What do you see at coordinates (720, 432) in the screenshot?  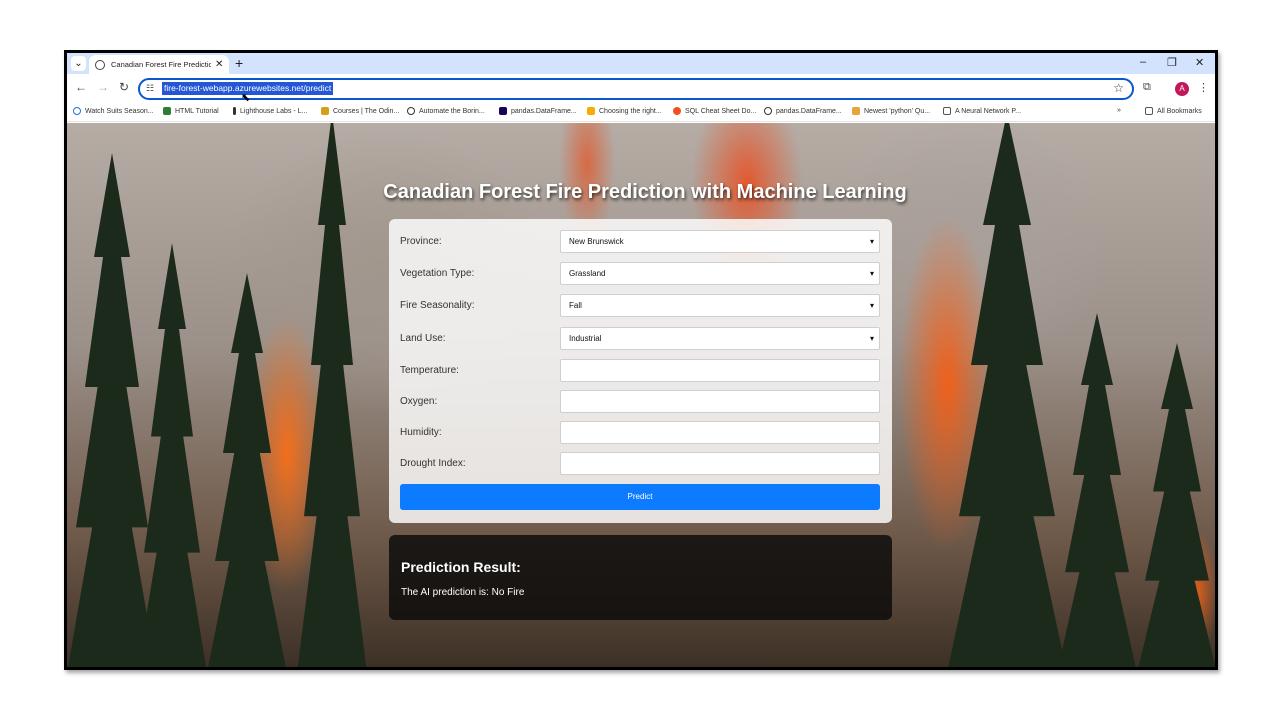 I see `humidity-input` at bounding box center [720, 432].